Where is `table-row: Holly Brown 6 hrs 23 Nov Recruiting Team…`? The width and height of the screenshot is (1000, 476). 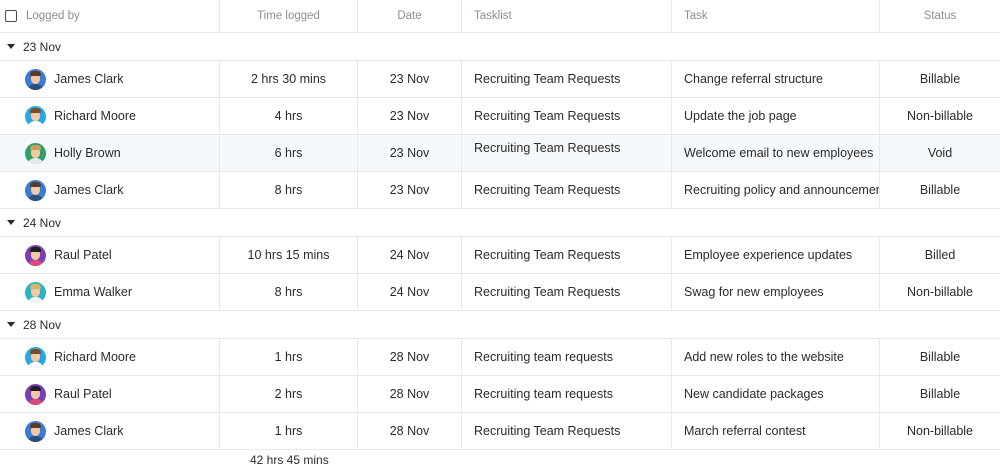 table-row: Holly Brown 6 hrs 23 Nov Recruiting Team… is located at coordinates (500, 153).